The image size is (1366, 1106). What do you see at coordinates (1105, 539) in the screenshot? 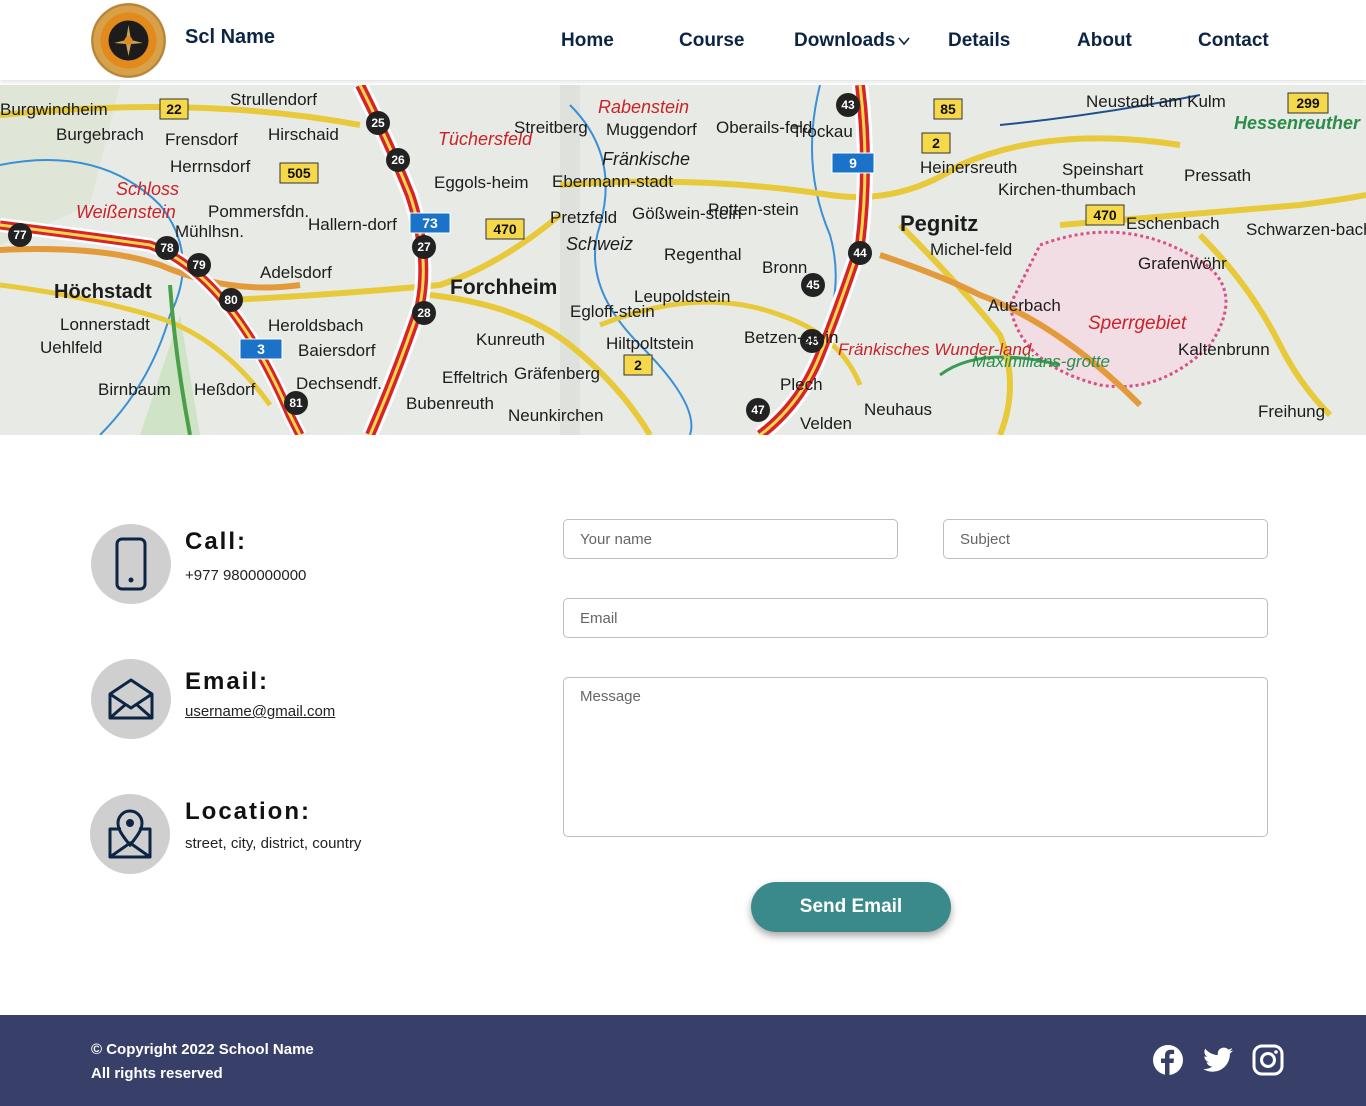
I see `subject-input` at bounding box center [1105, 539].